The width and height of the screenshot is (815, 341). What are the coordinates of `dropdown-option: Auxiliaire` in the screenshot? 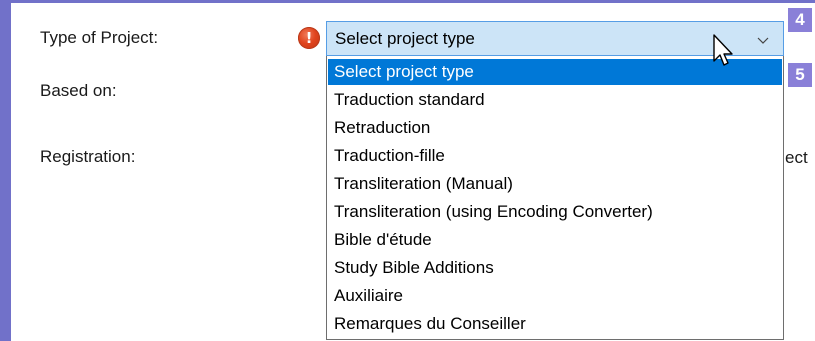 It's located at (555, 296).